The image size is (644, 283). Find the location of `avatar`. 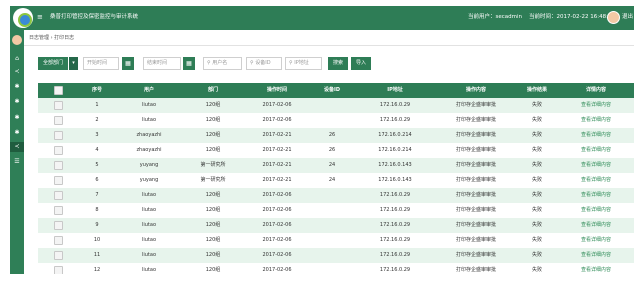

avatar is located at coordinates (613, 17).